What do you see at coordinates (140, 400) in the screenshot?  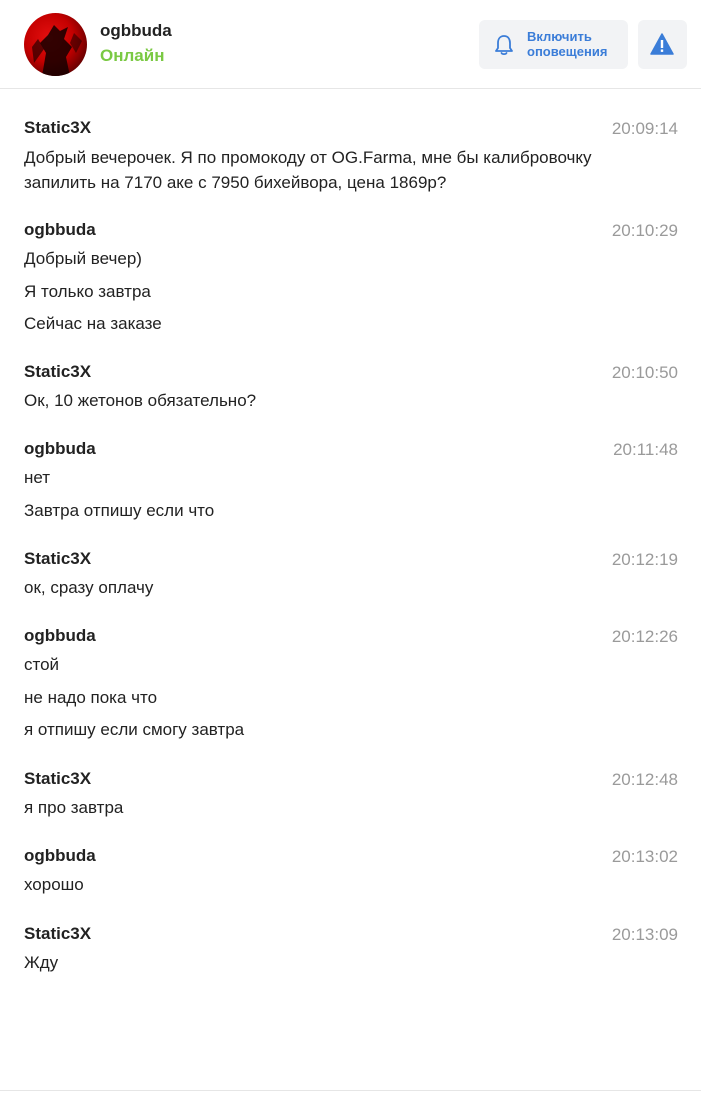 I see `message-text: Ок, 10 жетонов обязательно?` at bounding box center [140, 400].